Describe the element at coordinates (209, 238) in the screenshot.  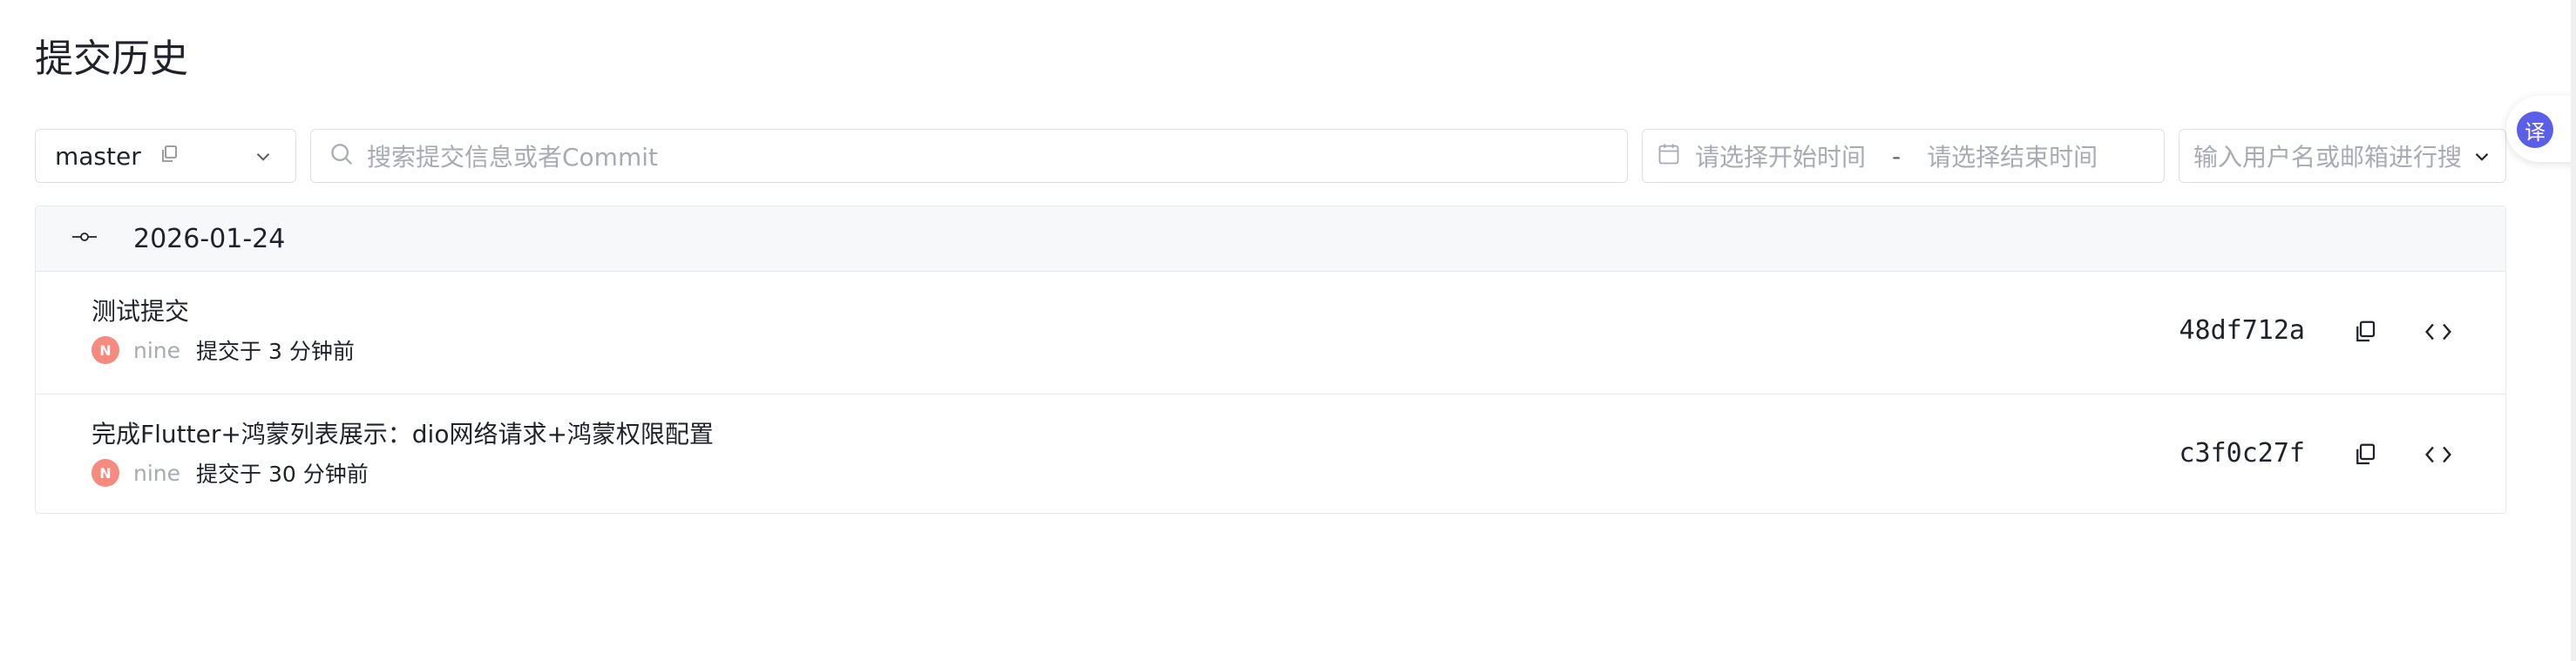
I see `commit-group-date: 2026-01-24` at that location.